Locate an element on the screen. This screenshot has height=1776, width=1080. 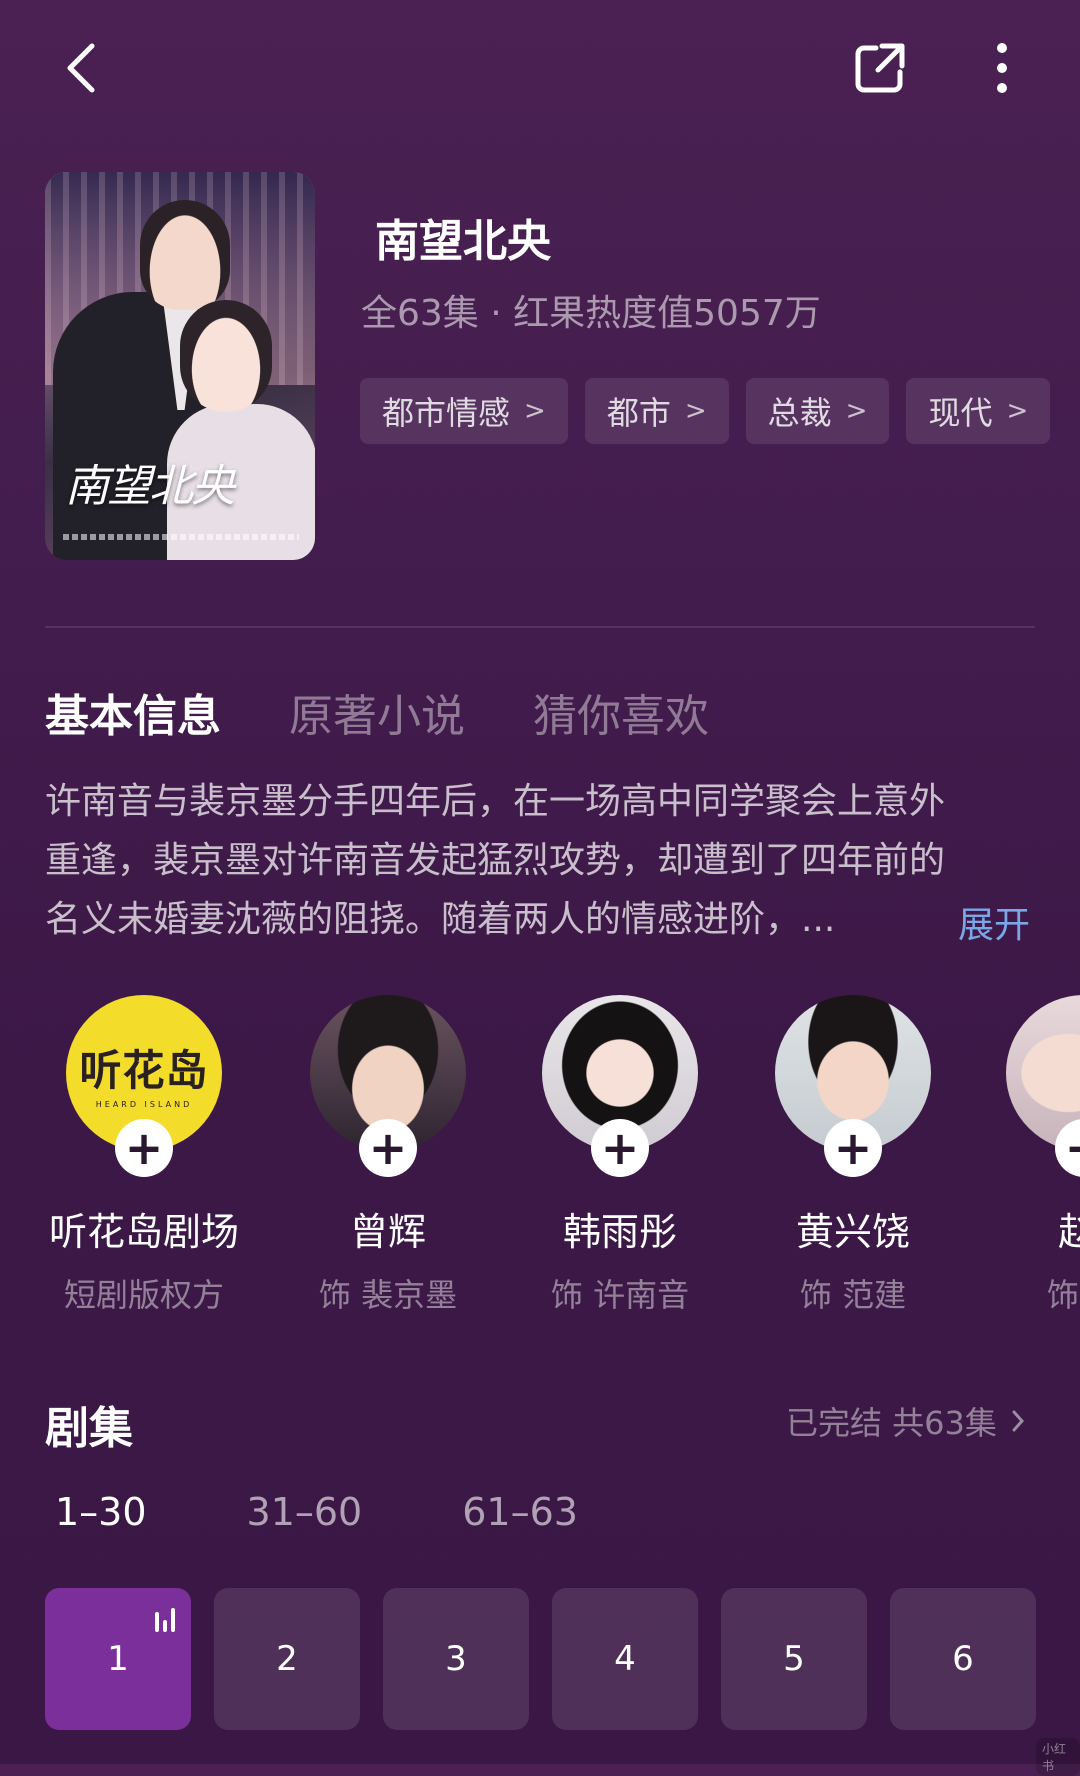
drama-title: 南望北央 is located at coordinates (463, 241).